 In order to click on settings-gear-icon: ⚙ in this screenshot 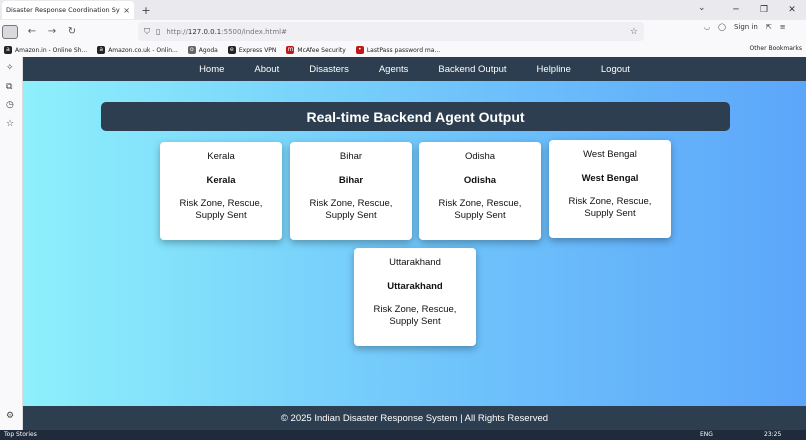, I will do `click(10, 416)`.